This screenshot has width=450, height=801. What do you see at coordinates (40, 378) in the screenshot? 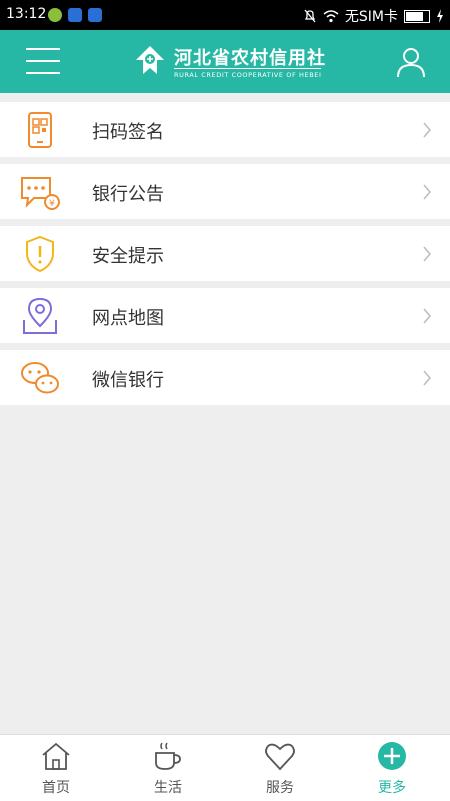
I see `wechat-icon` at bounding box center [40, 378].